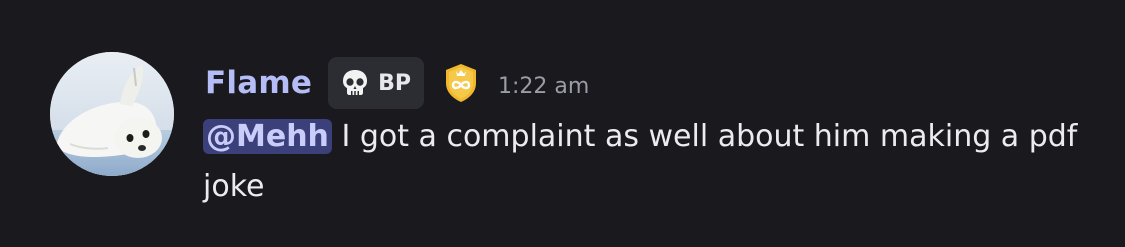  What do you see at coordinates (258, 83) in the screenshot?
I see `username: Flame` at bounding box center [258, 83].